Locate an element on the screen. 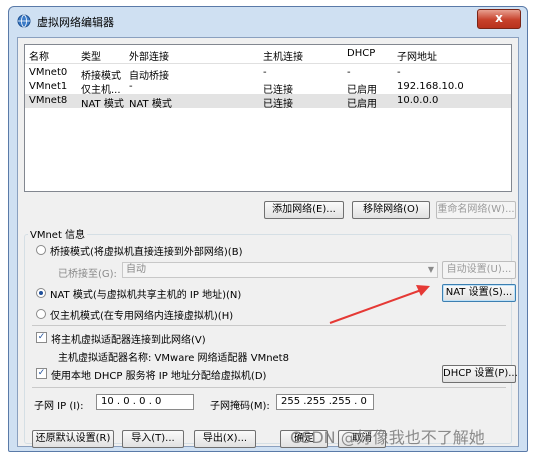 This screenshot has width=533, height=455. annotation-arrow is located at coordinates (379, 304).